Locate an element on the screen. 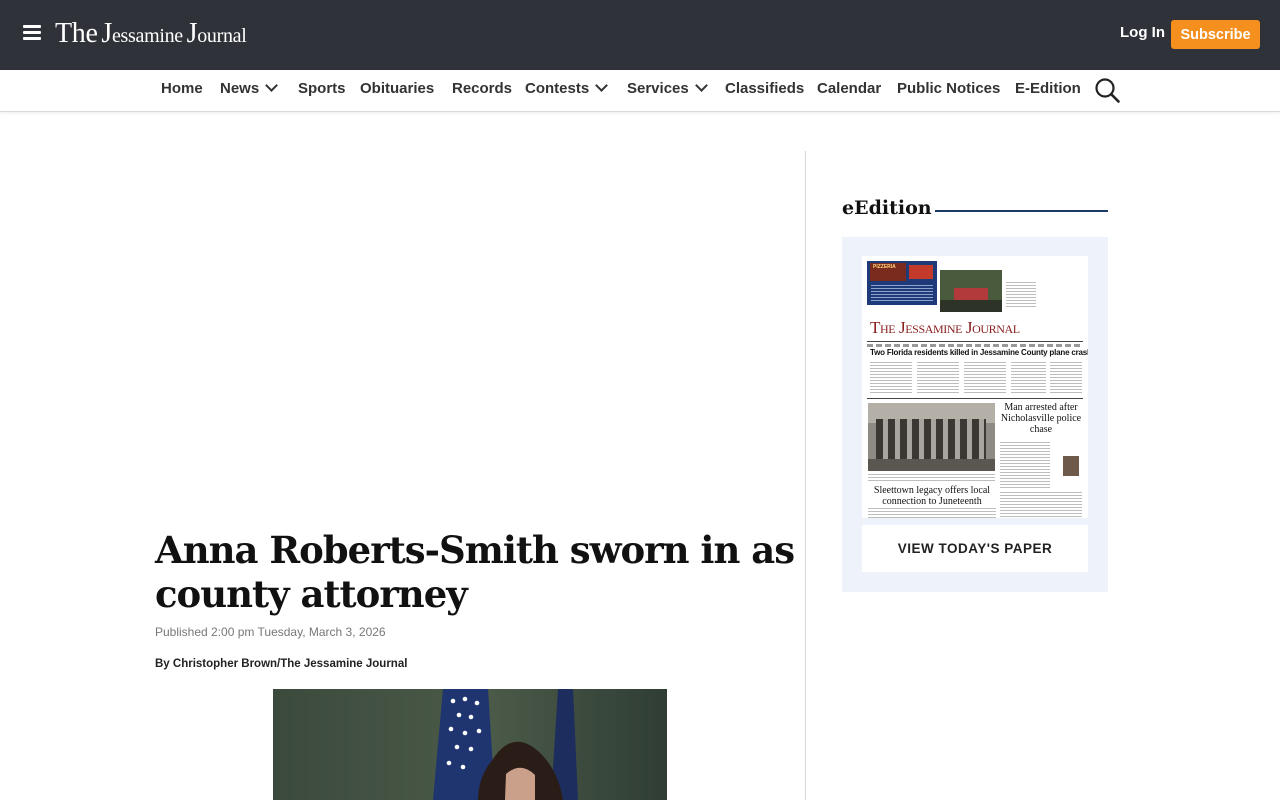 The width and height of the screenshot is (1280, 800). nav-item-records: Records is located at coordinates (482, 88).